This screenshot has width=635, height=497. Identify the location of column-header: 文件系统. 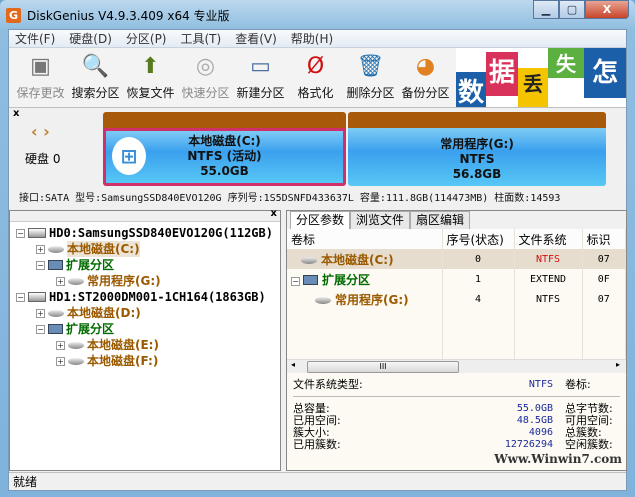
(548, 239).